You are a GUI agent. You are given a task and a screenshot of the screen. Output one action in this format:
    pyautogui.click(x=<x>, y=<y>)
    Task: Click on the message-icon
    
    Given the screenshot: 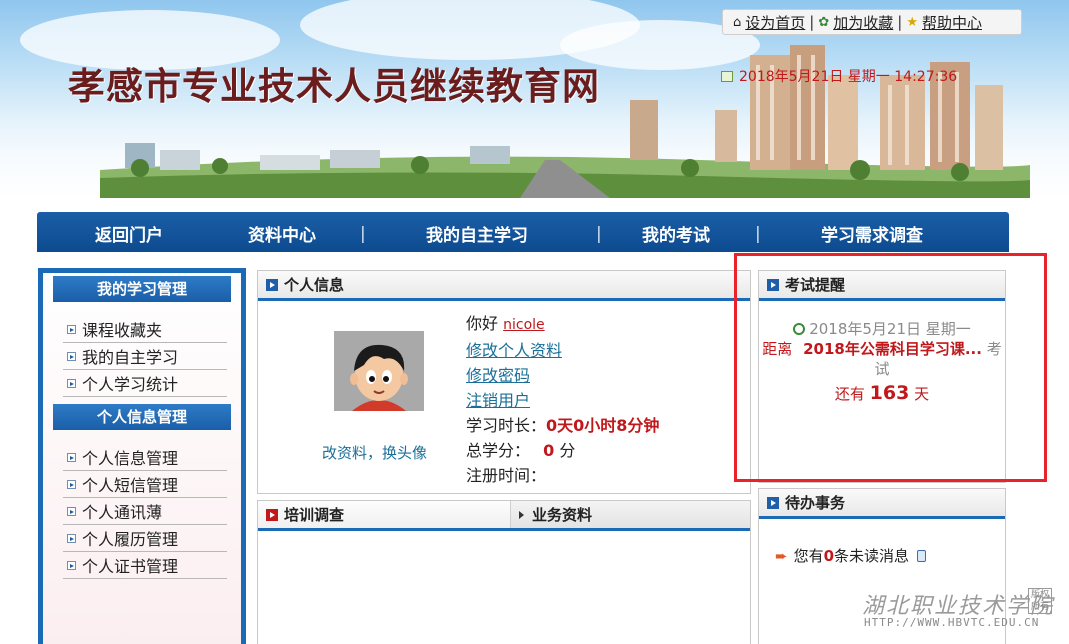 What is the action you would take?
    pyautogui.click(x=922, y=555)
    